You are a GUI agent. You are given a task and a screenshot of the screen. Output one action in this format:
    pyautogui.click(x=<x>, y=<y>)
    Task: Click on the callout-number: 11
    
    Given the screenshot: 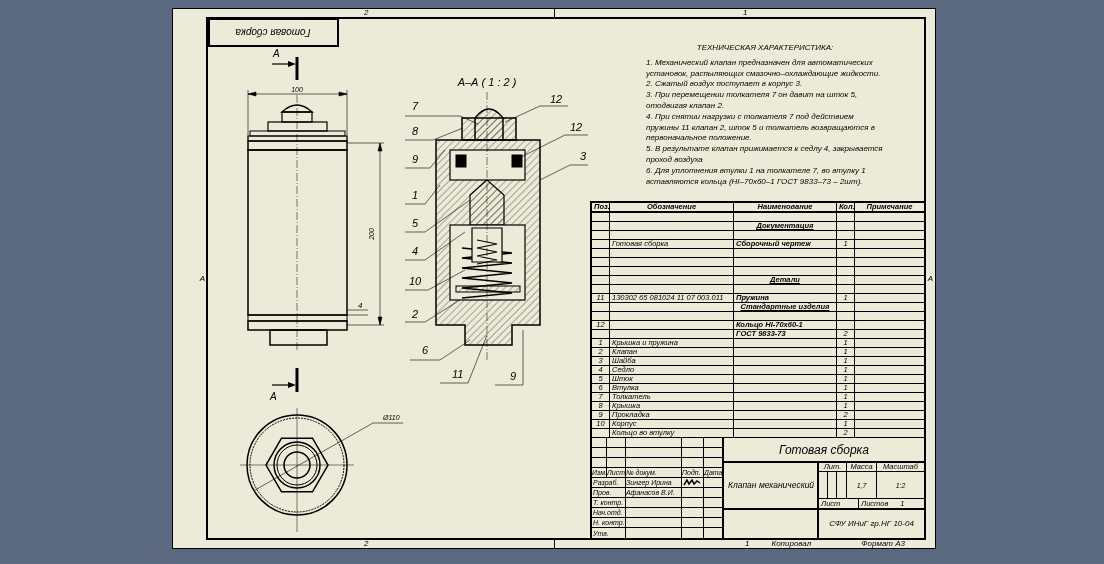 What is the action you would take?
    pyautogui.click(x=458, y=374)
    